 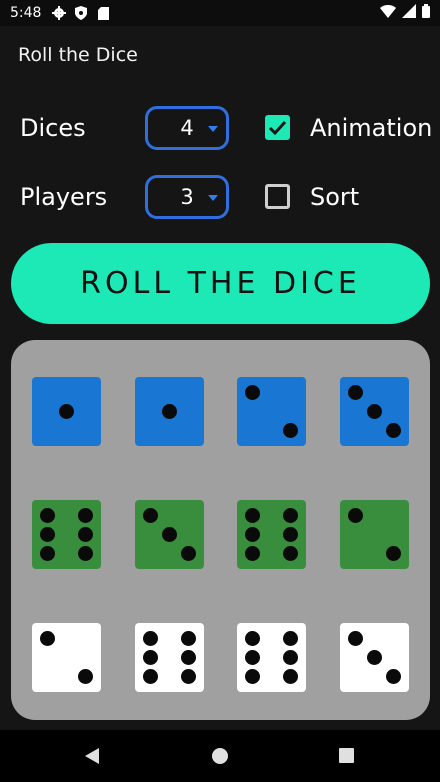 I want to click on players-spinner-value: 3, so click(x=187, y=197).